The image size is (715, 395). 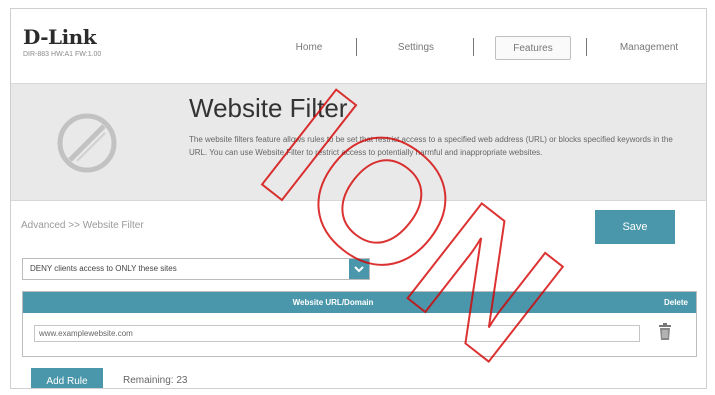 I want to click on page-title: Website Filter, so click(x=268, y=108).